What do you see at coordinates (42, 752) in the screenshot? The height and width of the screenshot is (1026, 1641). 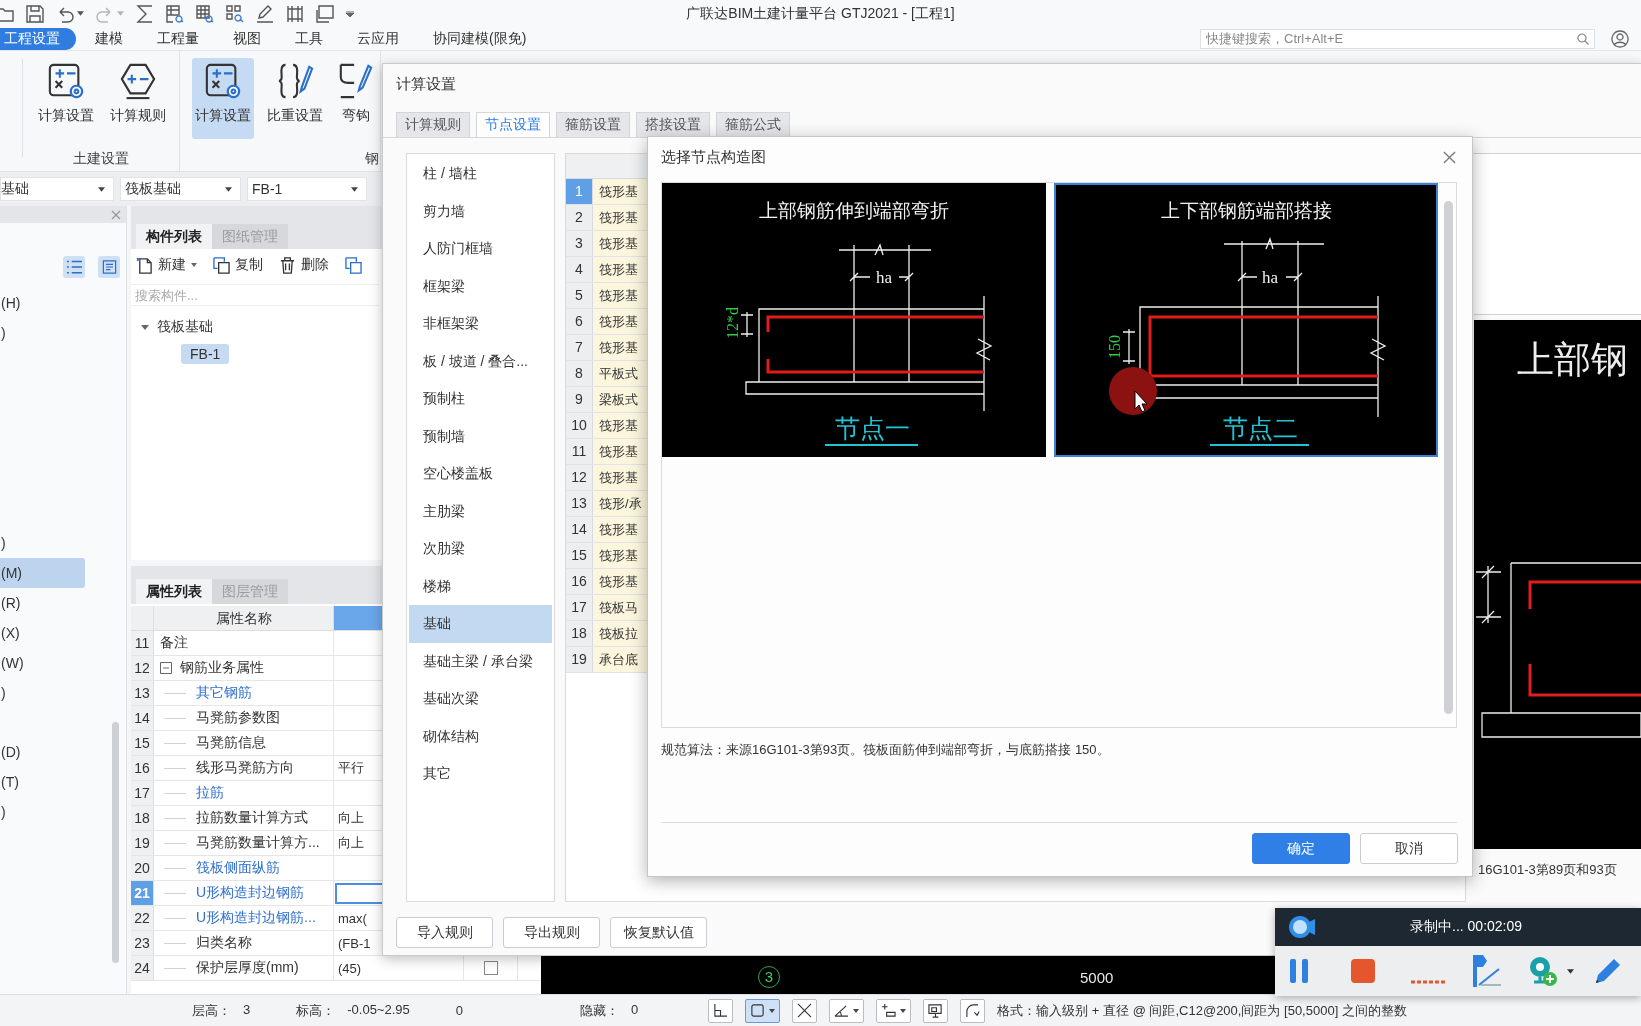 I see `nav-item: (D)` at bounding box center [42, 752].